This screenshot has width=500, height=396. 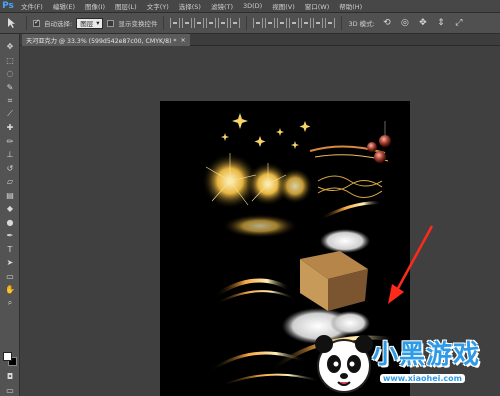 I want to click on gradient-icon: ▤, so click(x=10, y=196).